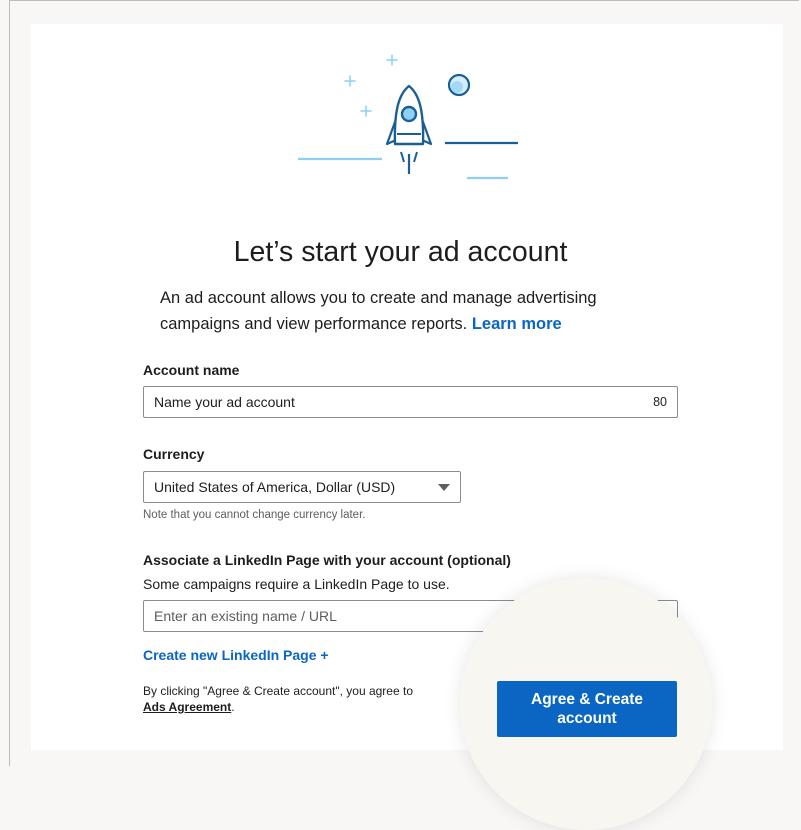 The width and height of the screenshot is (801, 830). I want to click on agree-create-account-button: Agree & Create account, so click(587, 709).